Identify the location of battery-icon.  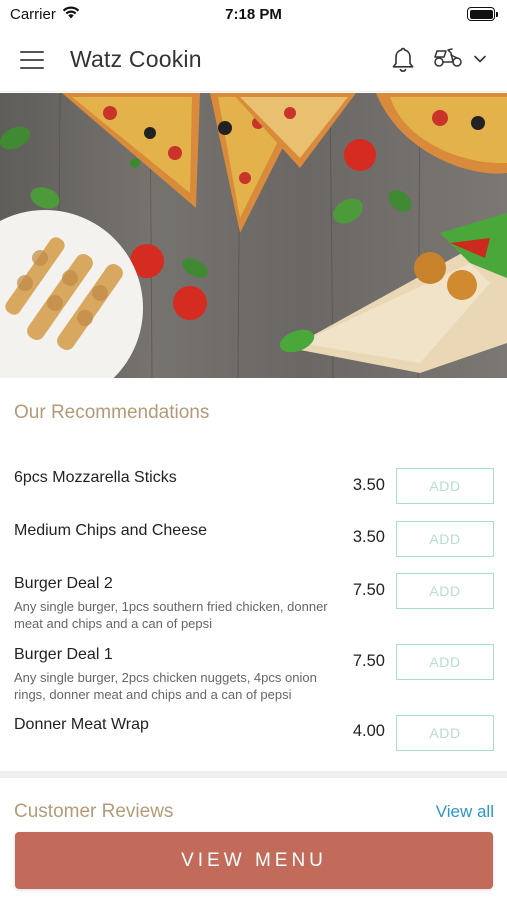
(482, 14).